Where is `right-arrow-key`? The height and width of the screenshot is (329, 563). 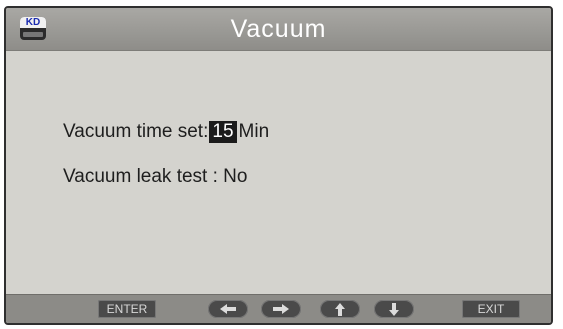 right-arrow-key is located at coordinates (281, 309).